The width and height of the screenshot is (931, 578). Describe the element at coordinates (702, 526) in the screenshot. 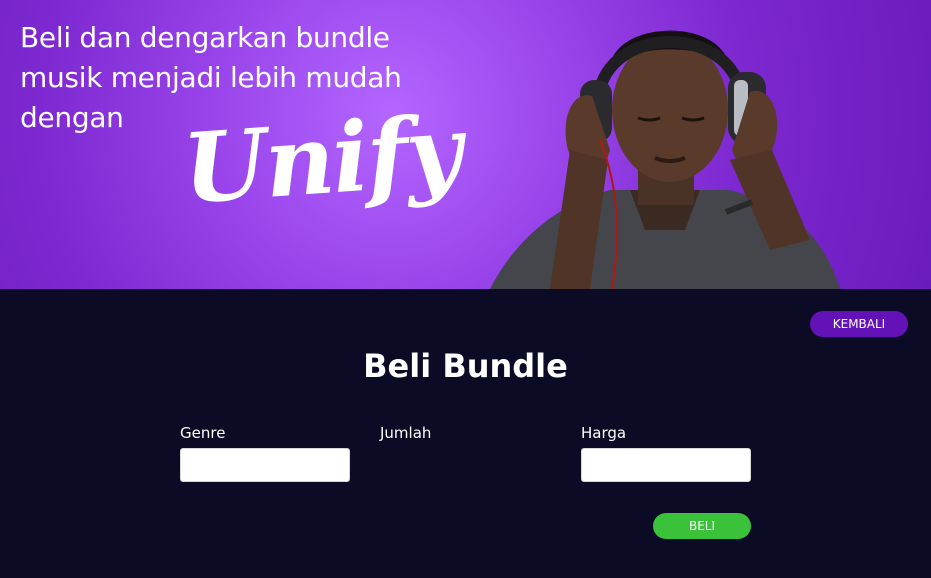

I see `buy-button: BELI` at that location.